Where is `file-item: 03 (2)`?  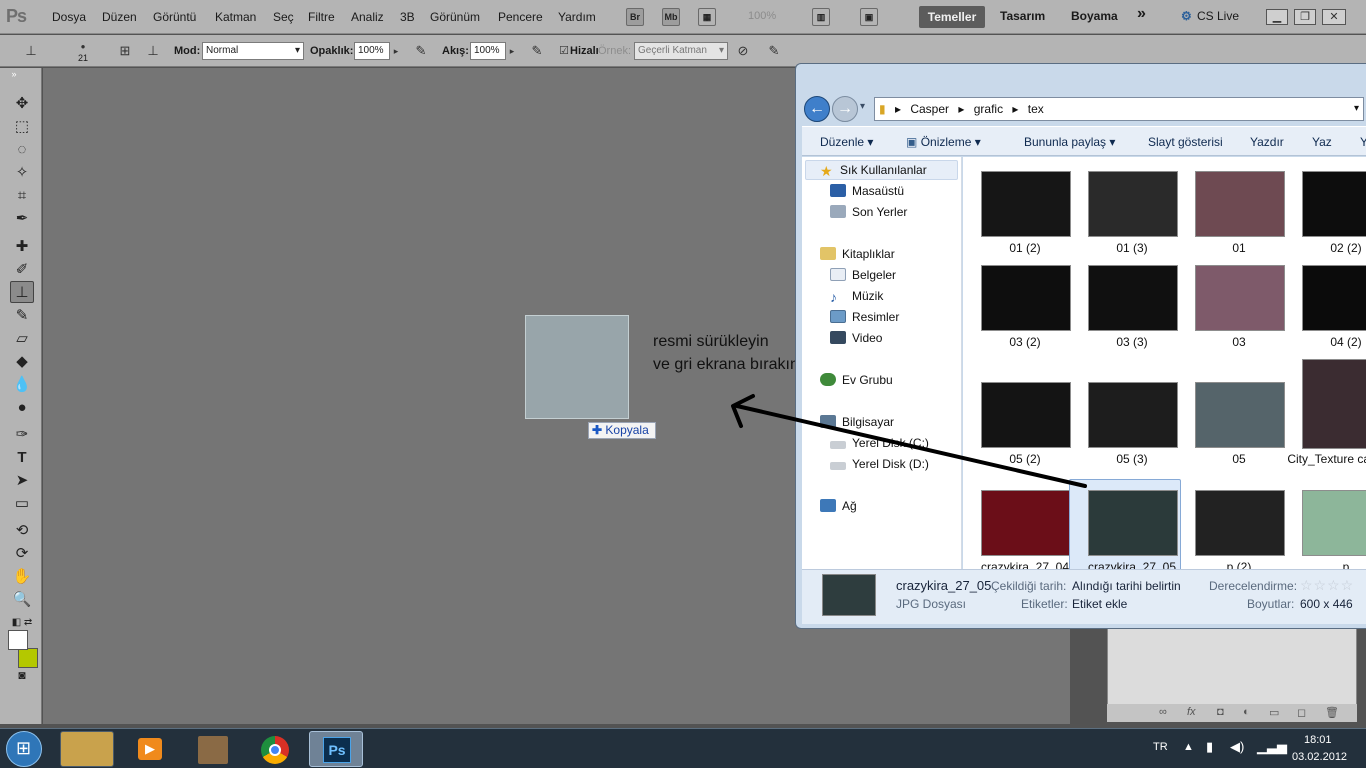
file-item: 03 (2) is located at coordinates (1017, 307).